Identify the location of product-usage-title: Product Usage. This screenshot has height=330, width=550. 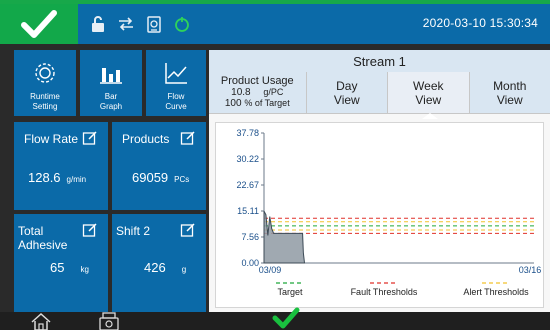
(257, 81).